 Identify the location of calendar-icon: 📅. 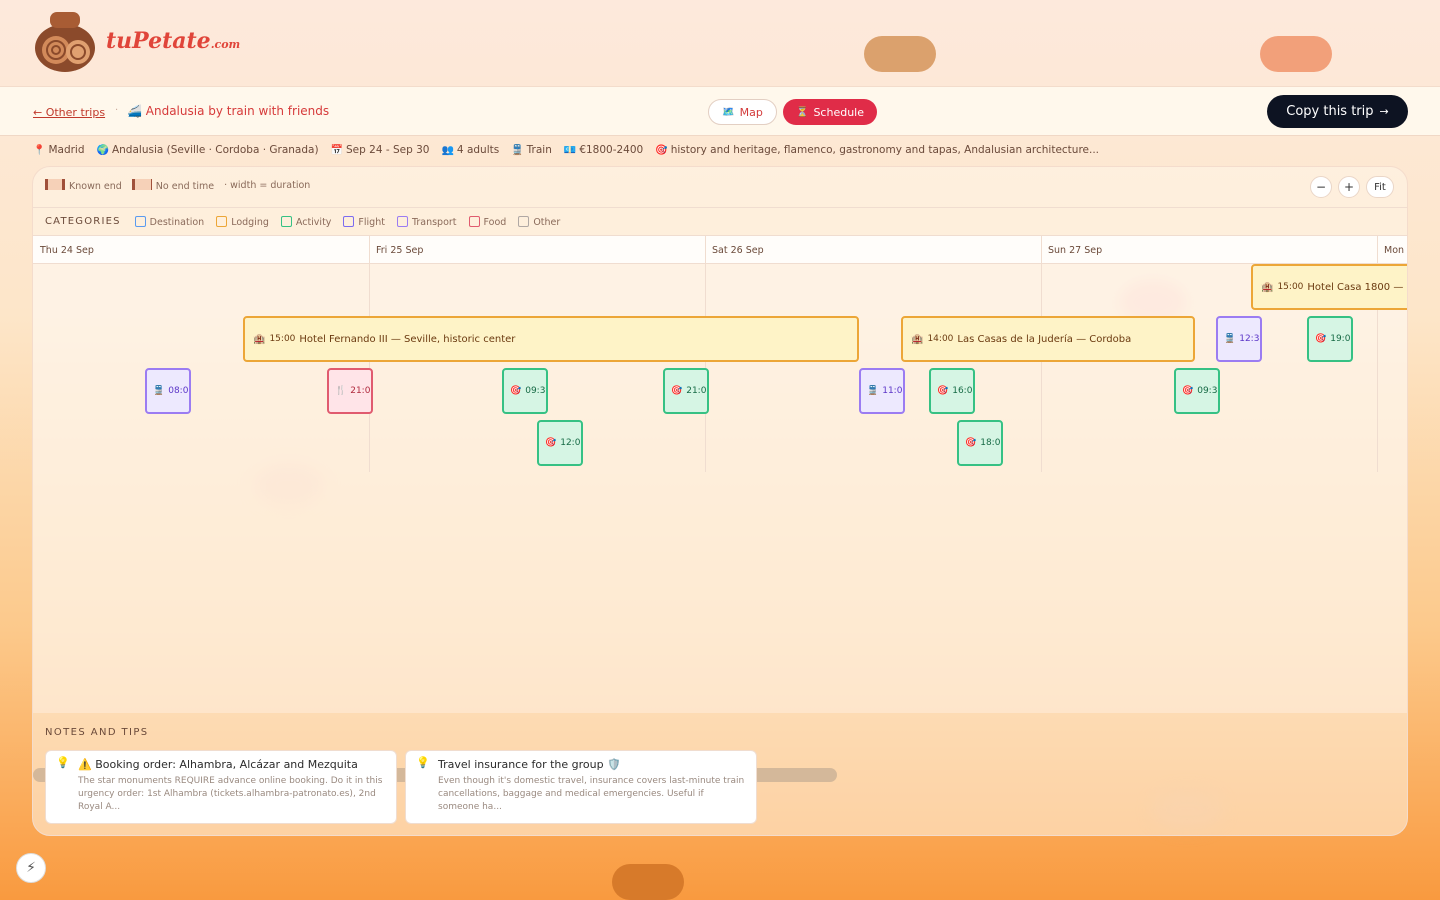
(337, 150).